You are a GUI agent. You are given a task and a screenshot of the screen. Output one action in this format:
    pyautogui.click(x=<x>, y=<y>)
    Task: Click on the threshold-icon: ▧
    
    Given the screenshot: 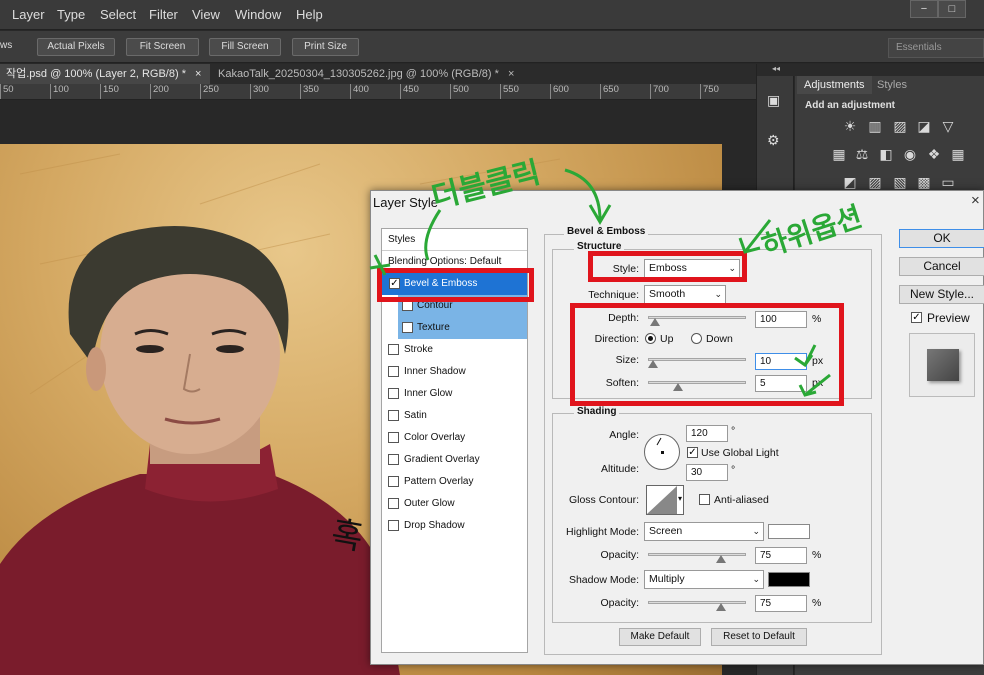 What is the action you would take?
    pyautogui.click(x=900, y=182)
    